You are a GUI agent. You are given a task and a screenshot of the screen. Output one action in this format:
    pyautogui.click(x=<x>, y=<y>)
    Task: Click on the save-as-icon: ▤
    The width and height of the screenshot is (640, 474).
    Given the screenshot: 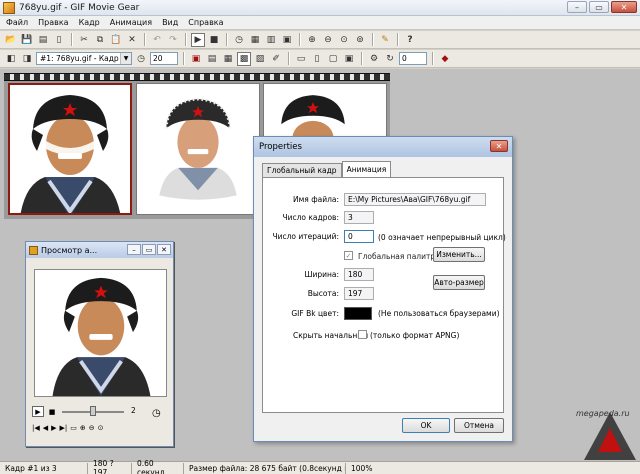 What is the action you would take?
    pyautogui.click(x=43, y=40)
    